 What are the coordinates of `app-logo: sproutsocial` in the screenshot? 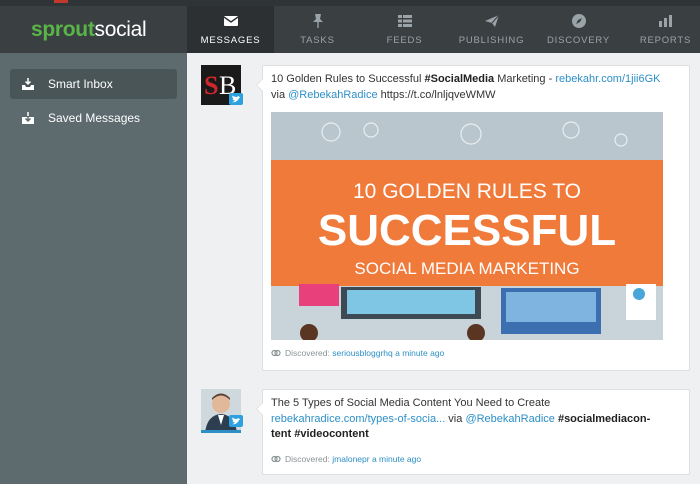 It's located at (93, 29).